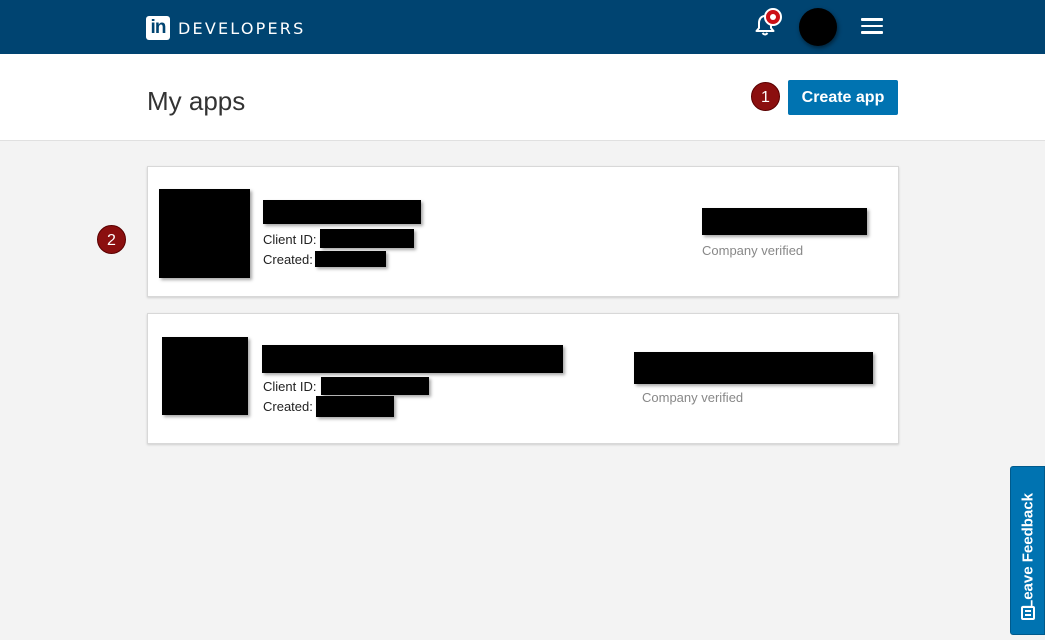  I want to click on hamburger-menu-icon, so click(872, 27).